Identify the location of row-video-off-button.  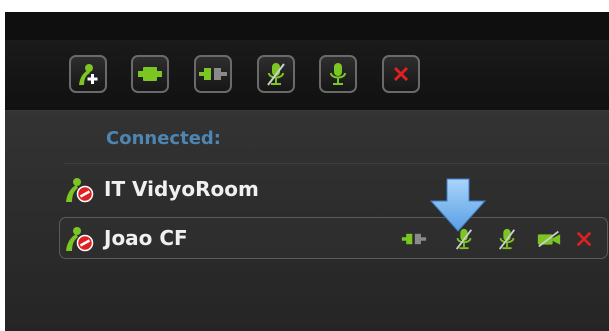
(549, 239).